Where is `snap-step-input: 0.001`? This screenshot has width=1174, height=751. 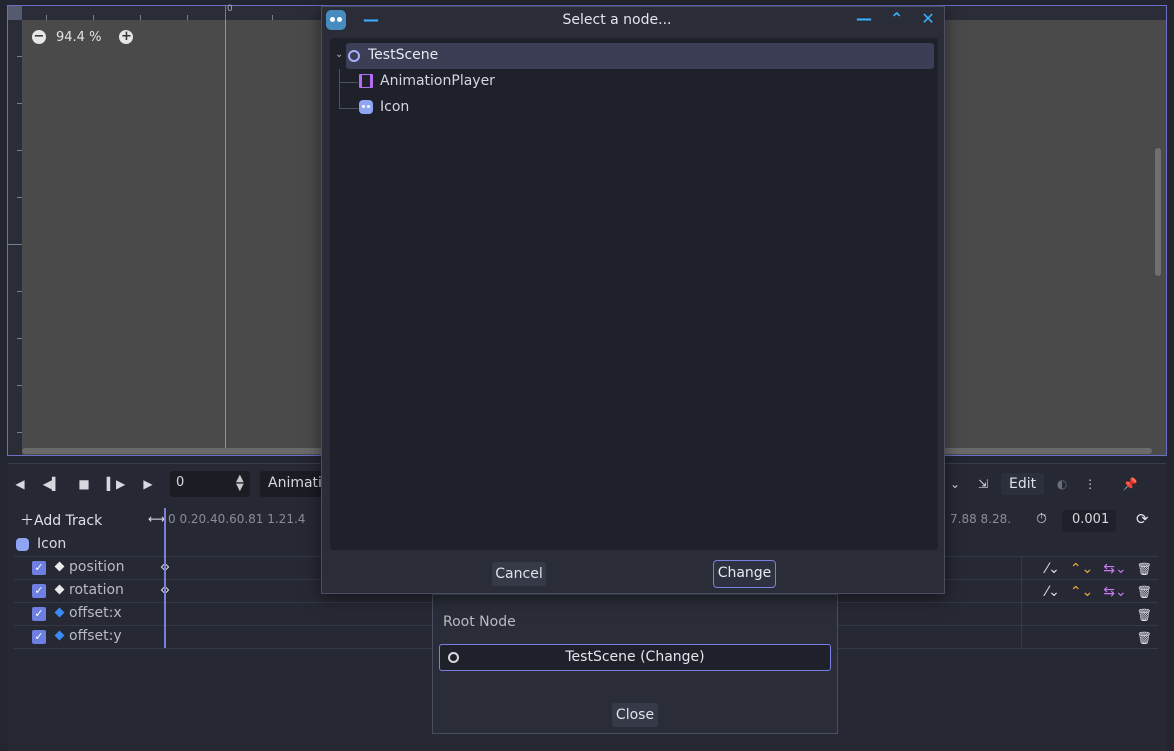
snap-step-input: 0.001 is located at coordinates (1089, 521).